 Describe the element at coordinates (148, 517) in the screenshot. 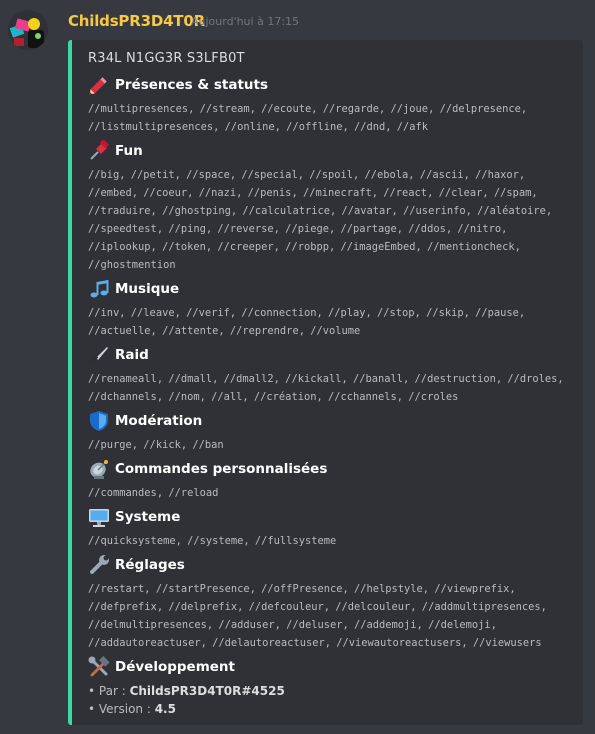

I see `section-name: Systeme` at that location.